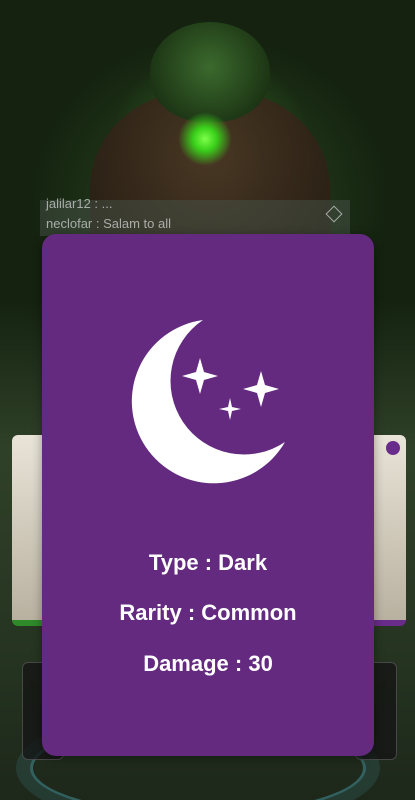 The height and width of the screenshot is (800, 415). Describe the element at coordinates (205, 139) in the screenshot. I see `monster-glow` at that location.